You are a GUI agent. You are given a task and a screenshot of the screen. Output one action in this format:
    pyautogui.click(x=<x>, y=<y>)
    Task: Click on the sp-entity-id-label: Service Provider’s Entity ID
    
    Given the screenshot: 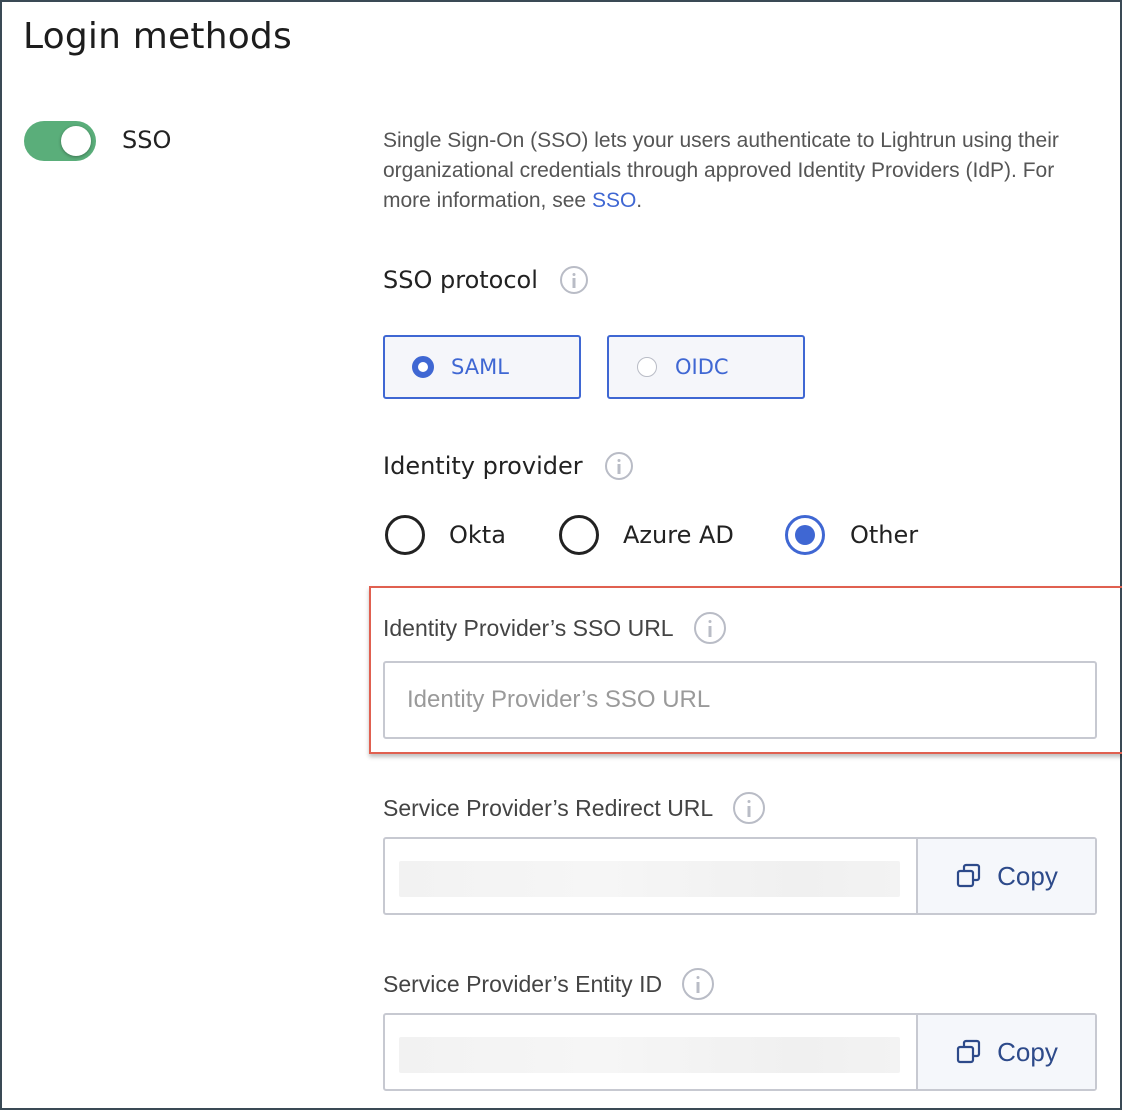 What is the action you would take?
    pyautogui.click(x=523, y=983)
    